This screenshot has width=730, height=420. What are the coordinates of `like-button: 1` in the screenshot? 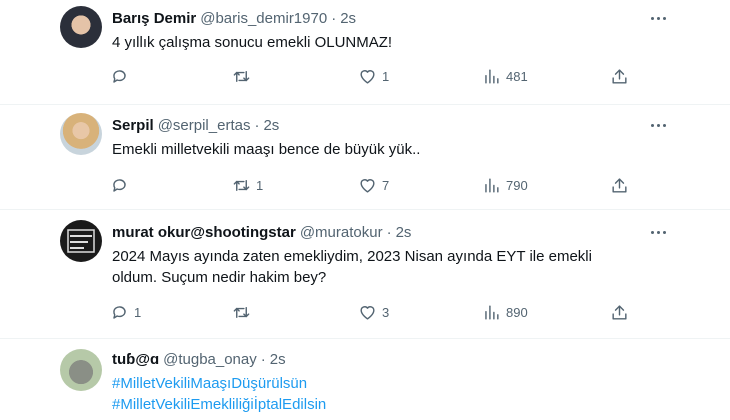 It's located at (373, 76).